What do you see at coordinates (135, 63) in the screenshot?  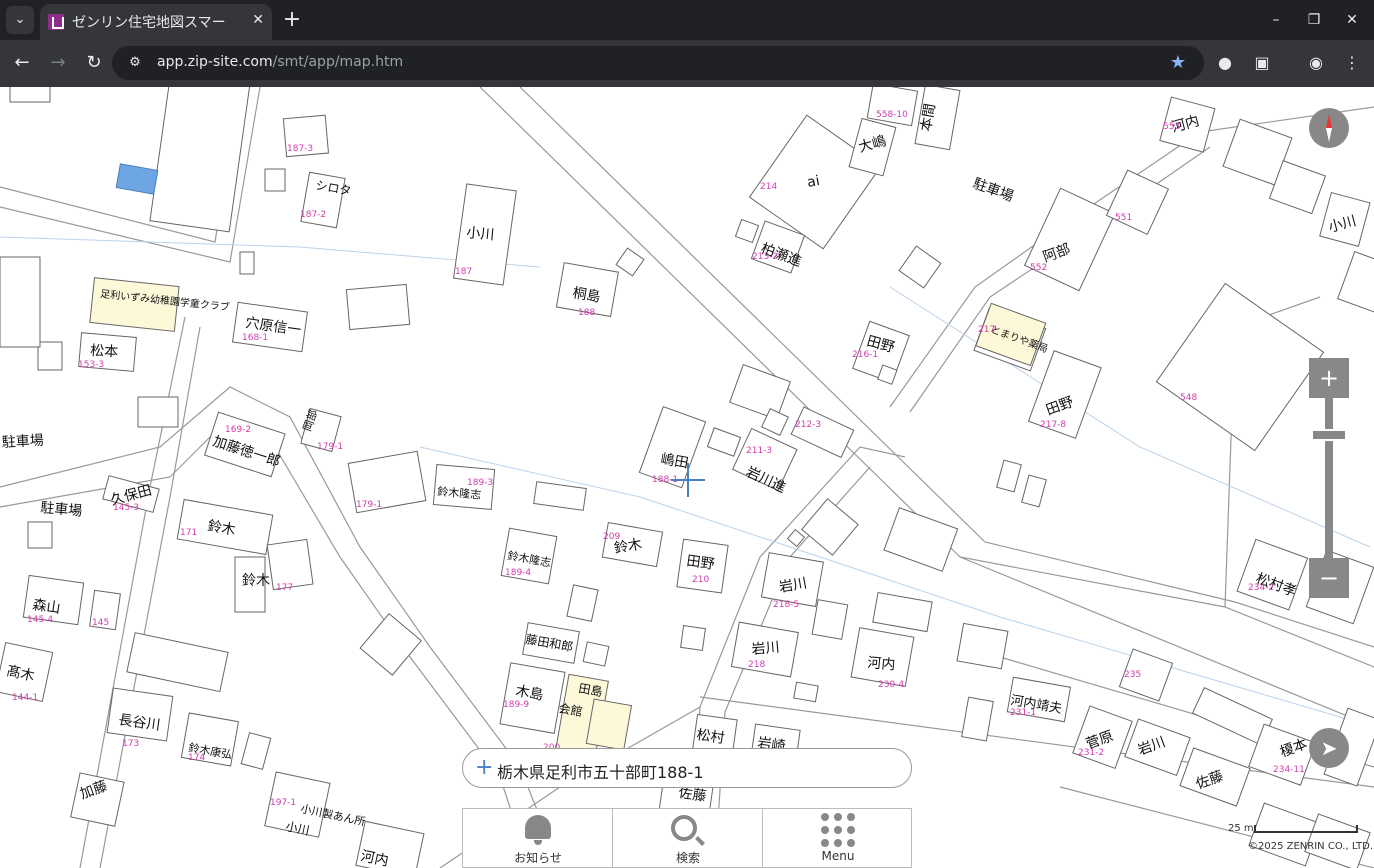 I see `site-settings-icon: ⚙` at bounding box center [135, 63].